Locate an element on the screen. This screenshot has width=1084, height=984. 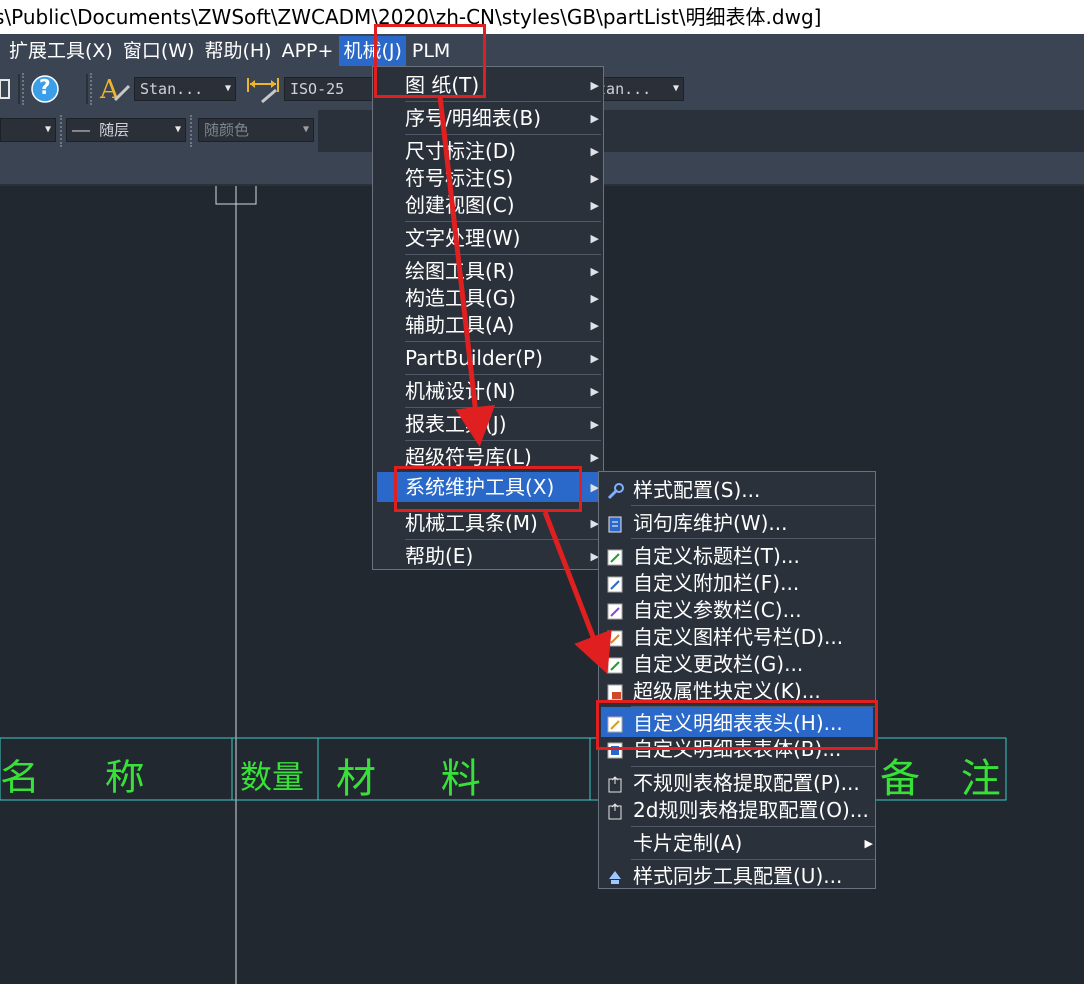
menu-item-symbol: 符号标注(S) ▶ is located at coordinates (504, 178).